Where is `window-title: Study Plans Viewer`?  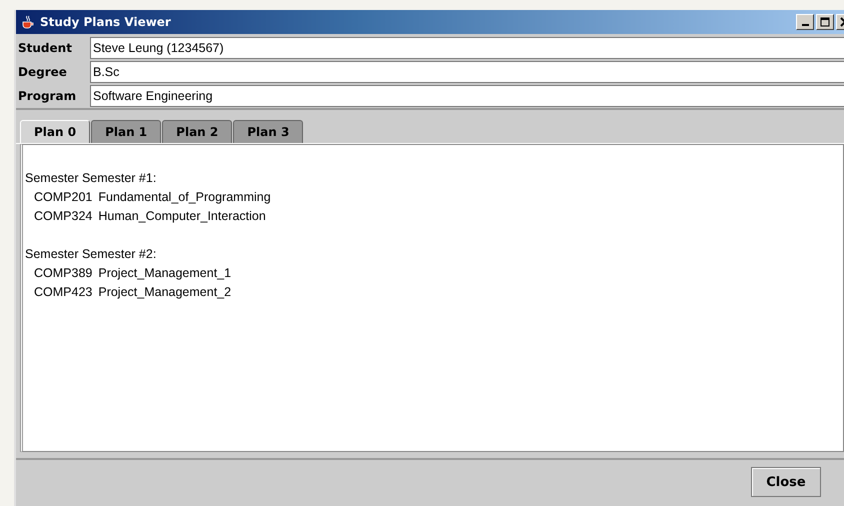 window-title: Study Plans Viewer is located at coordinates (106, 22).